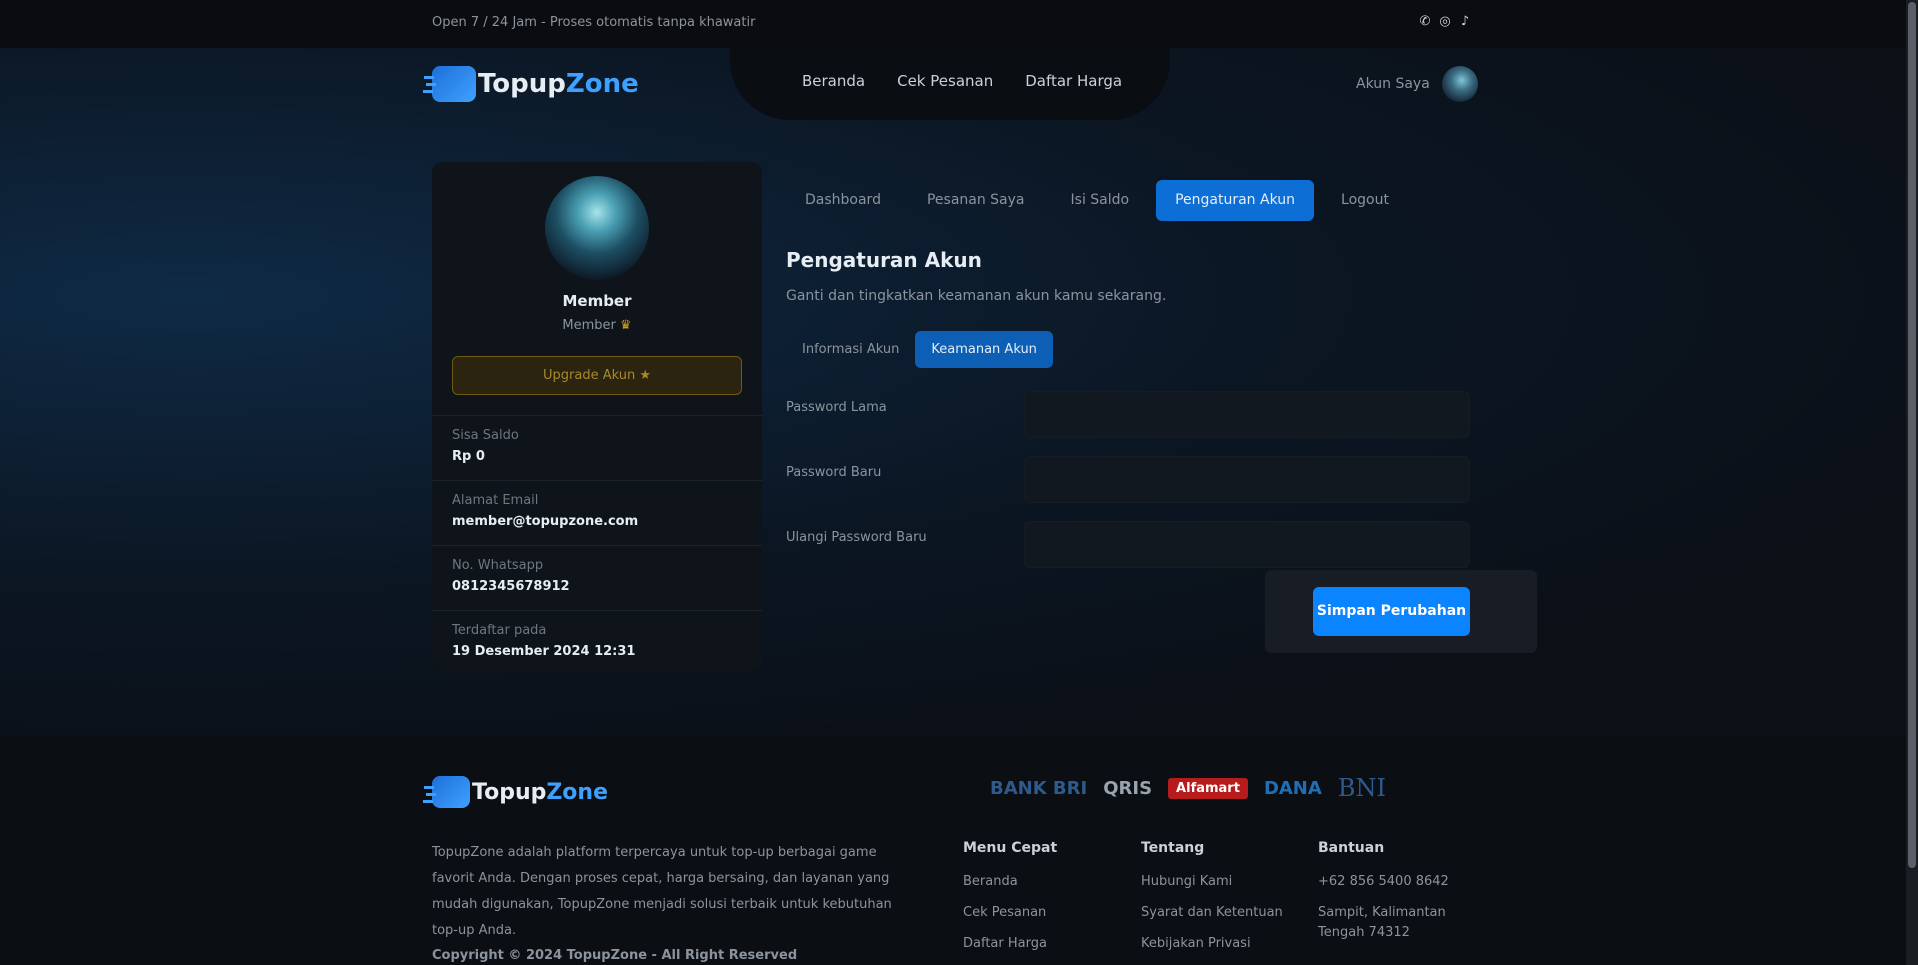 This screenshot has height=965, width=1918. I want to click on info-value: member@topupzone.com, so click(545, 521).